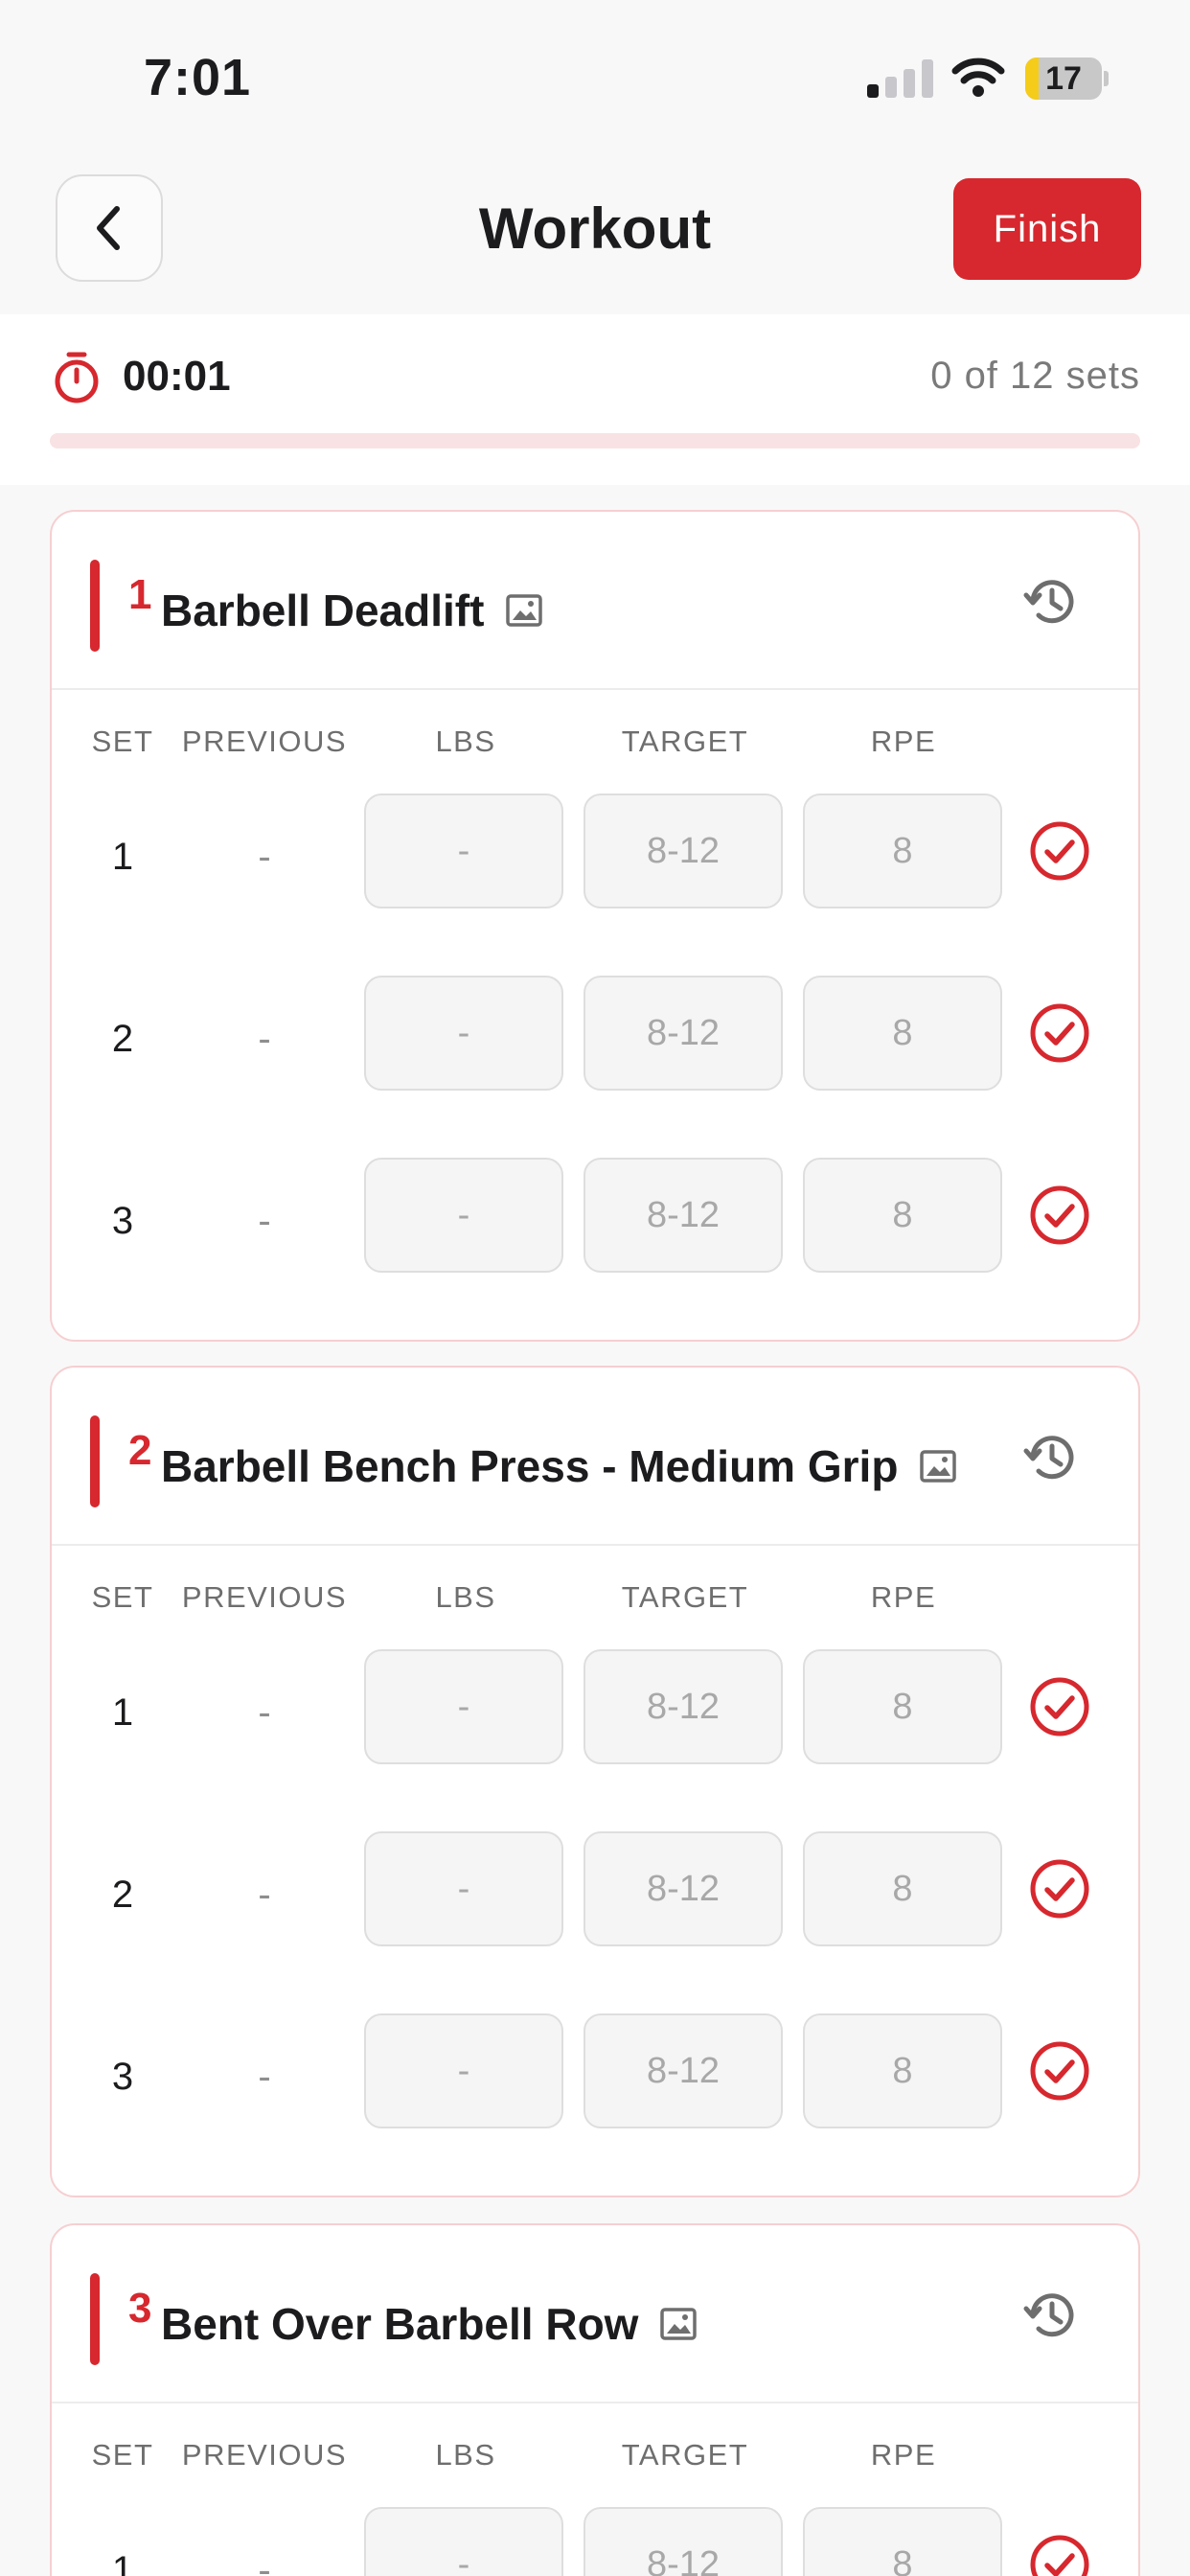 This screenshot has width=1190, height=2576. Describe the element at coordinates (198, 77) in the screenshot. I see `status-time: 7:01` at that location.